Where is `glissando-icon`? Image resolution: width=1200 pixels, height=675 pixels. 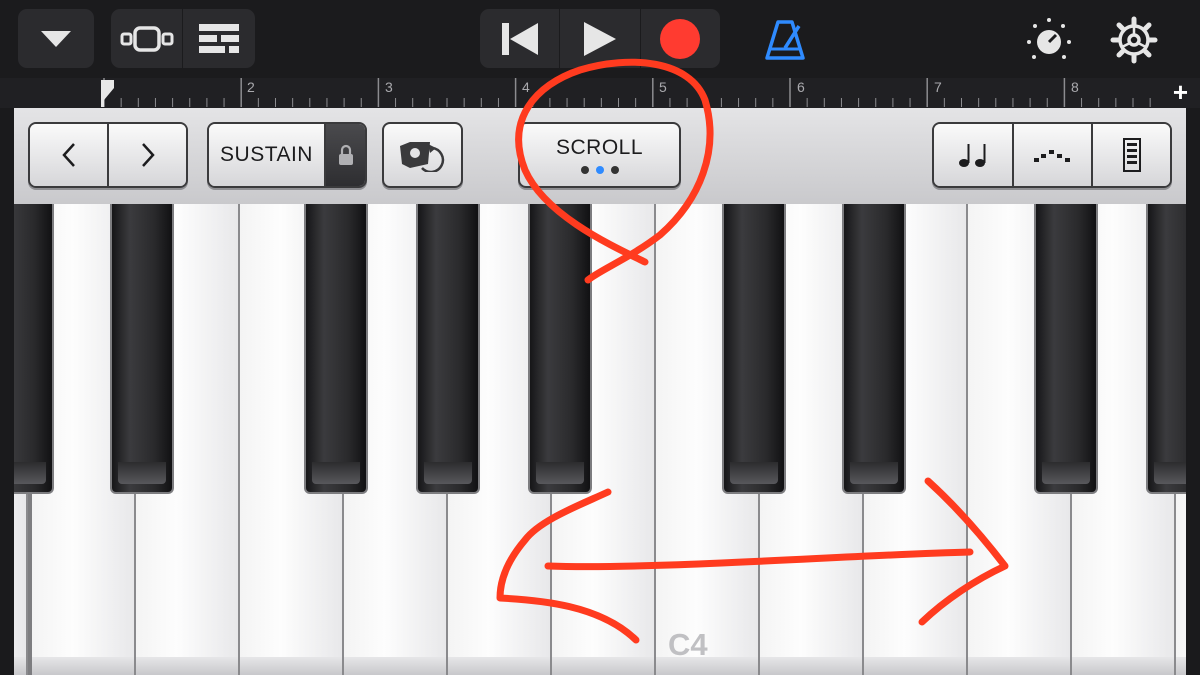
glissando-icon is located at coordinates (1052, 156).